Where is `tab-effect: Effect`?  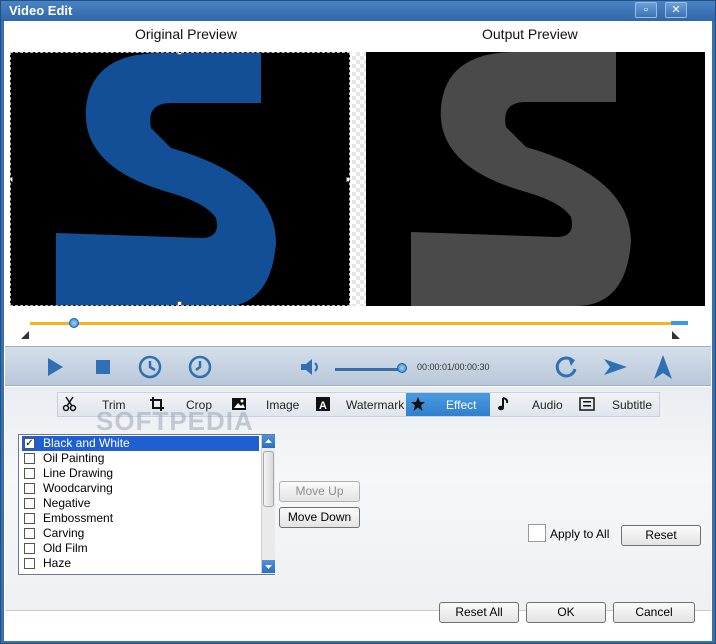 tab-effect: Effect is located at coordinates (448, 404).